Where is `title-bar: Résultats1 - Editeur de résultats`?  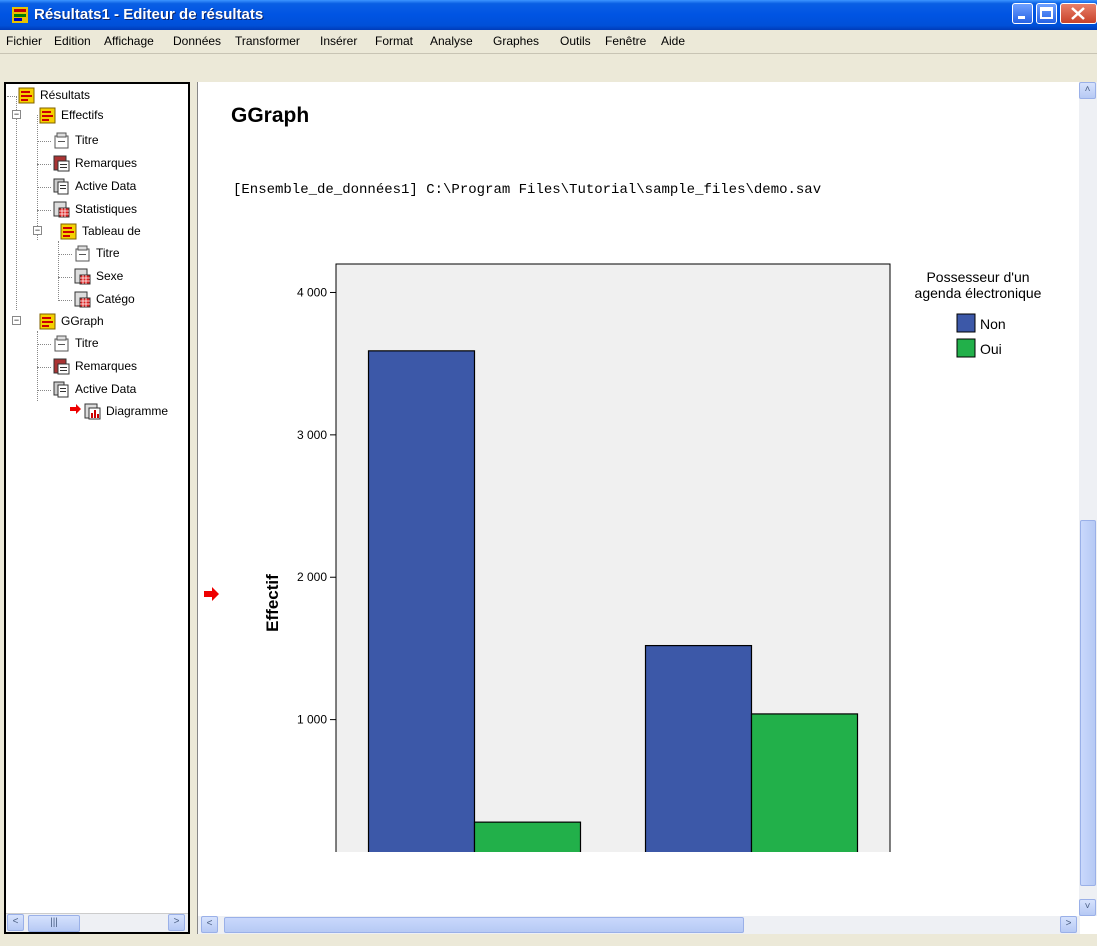
title-bar: Résultats1 - Editeur de résultats is located at coordinates (548, 15).